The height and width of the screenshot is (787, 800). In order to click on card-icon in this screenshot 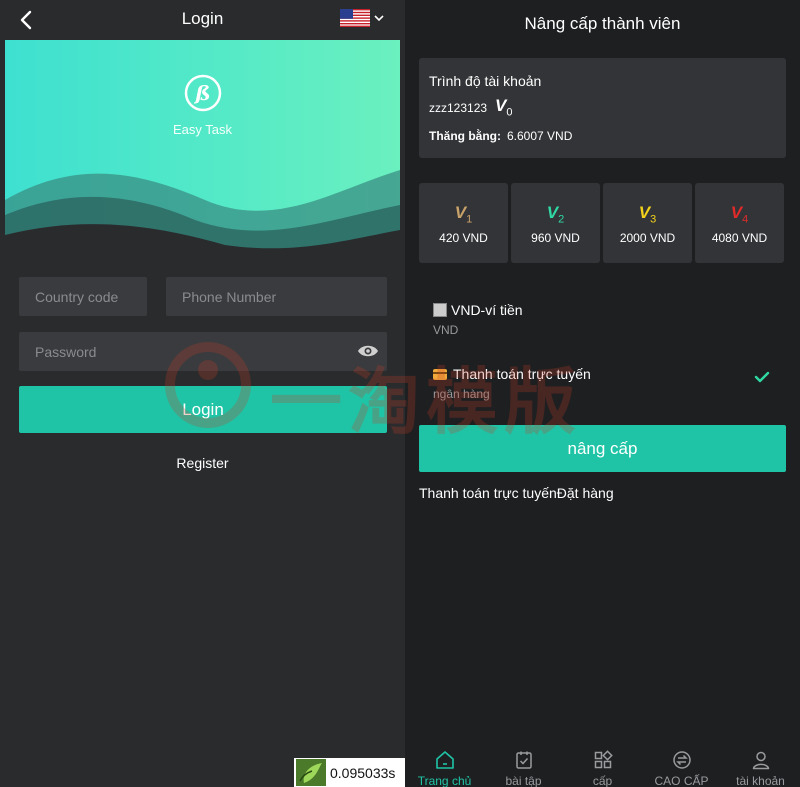, I will do `click(440, 374)`.